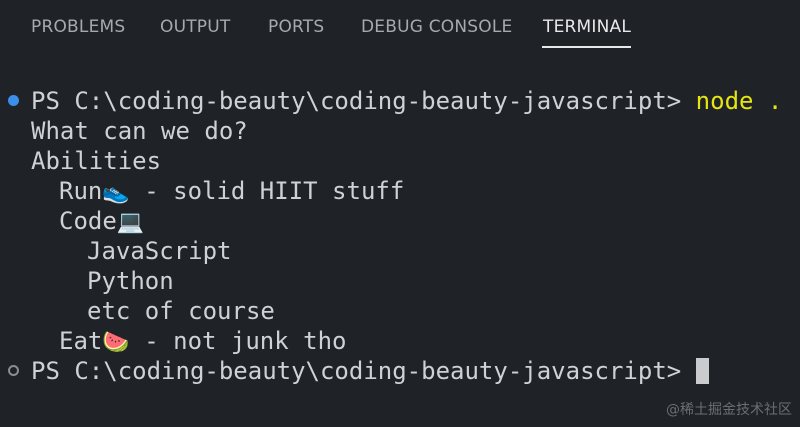 Image resolution: width=800 pixels, height=427 pixels. Describe the element at coordinates (81, 341) in the screenshot. I see `output-text: Eat` at that location.